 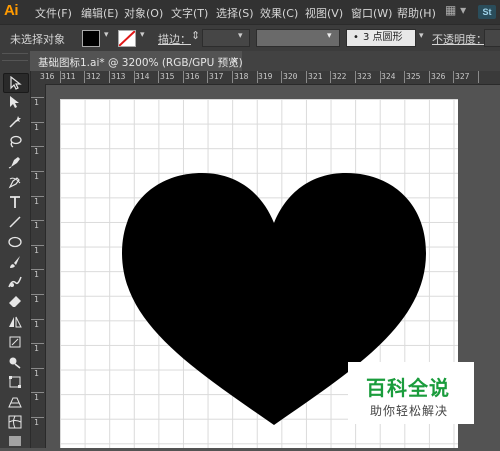 I want to click on ruler-label: 324, so click(x=388, y=76).